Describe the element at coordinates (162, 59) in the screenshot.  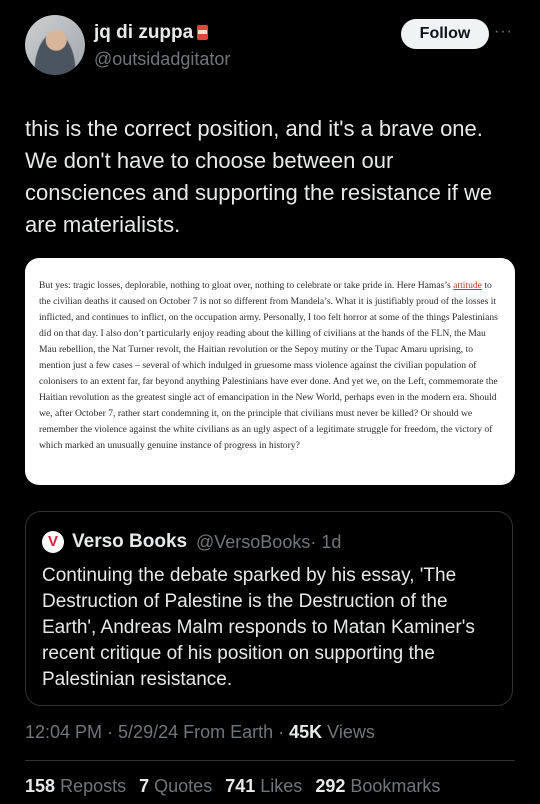
I see `author-handle: @outsidadgitator` at that location.